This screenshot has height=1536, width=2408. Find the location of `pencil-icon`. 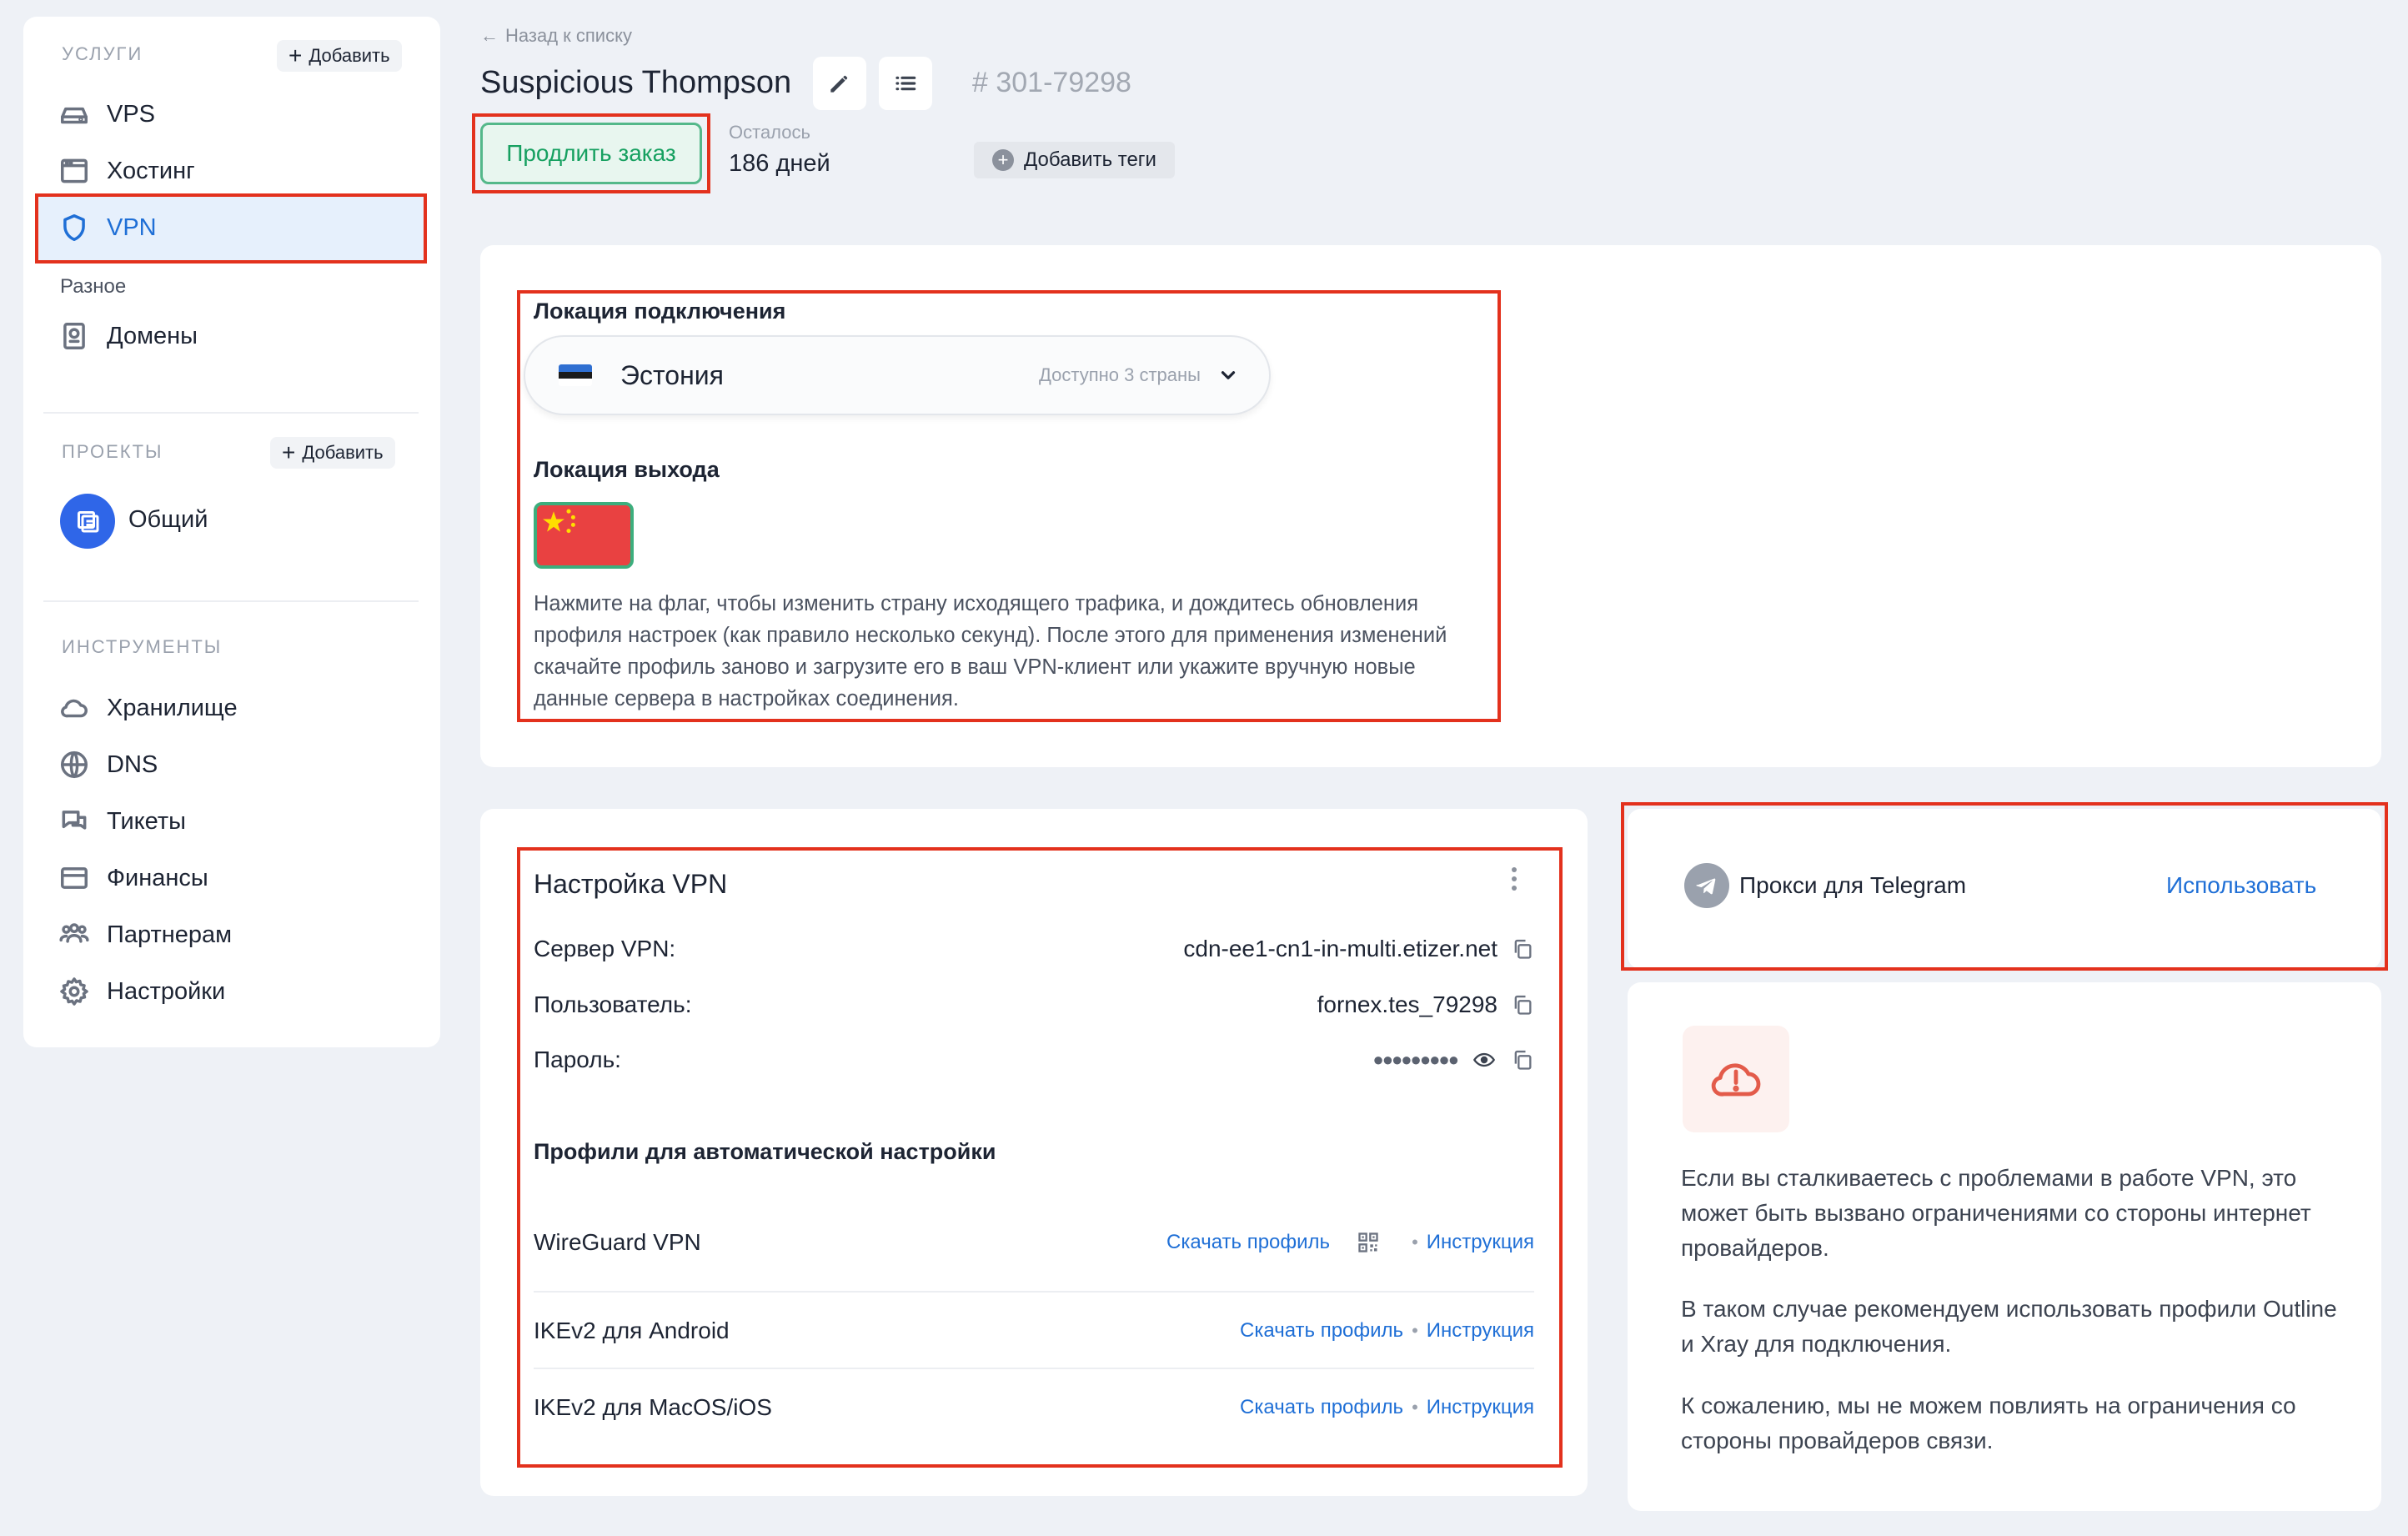

pencil-icon is located at coordinates (839, 84).